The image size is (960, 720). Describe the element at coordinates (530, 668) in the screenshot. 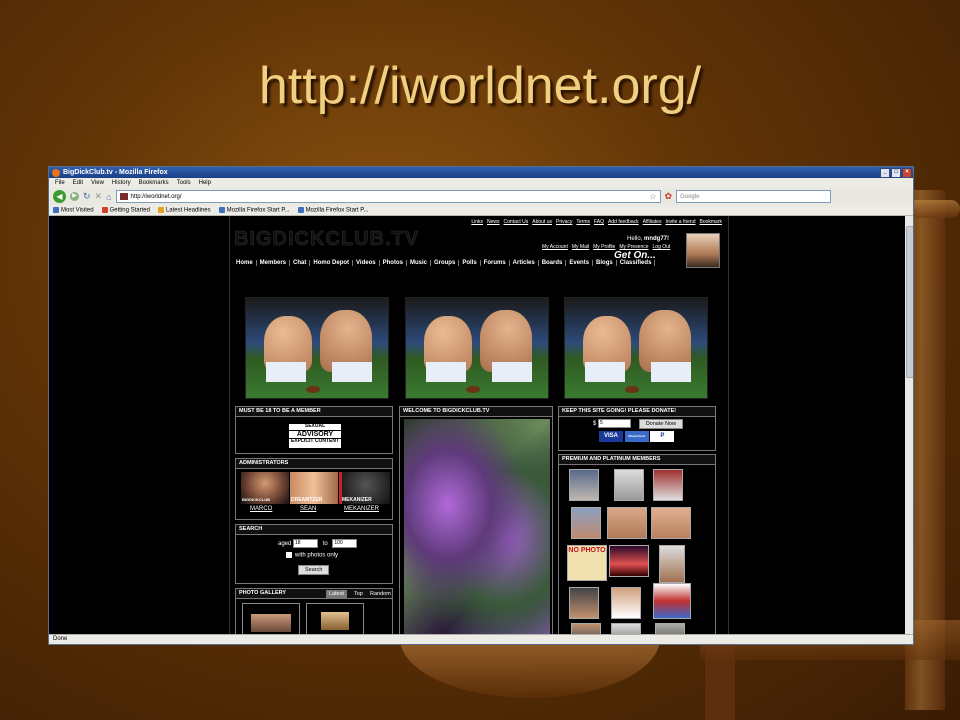

I see `scale-dish-decoration` at that location.